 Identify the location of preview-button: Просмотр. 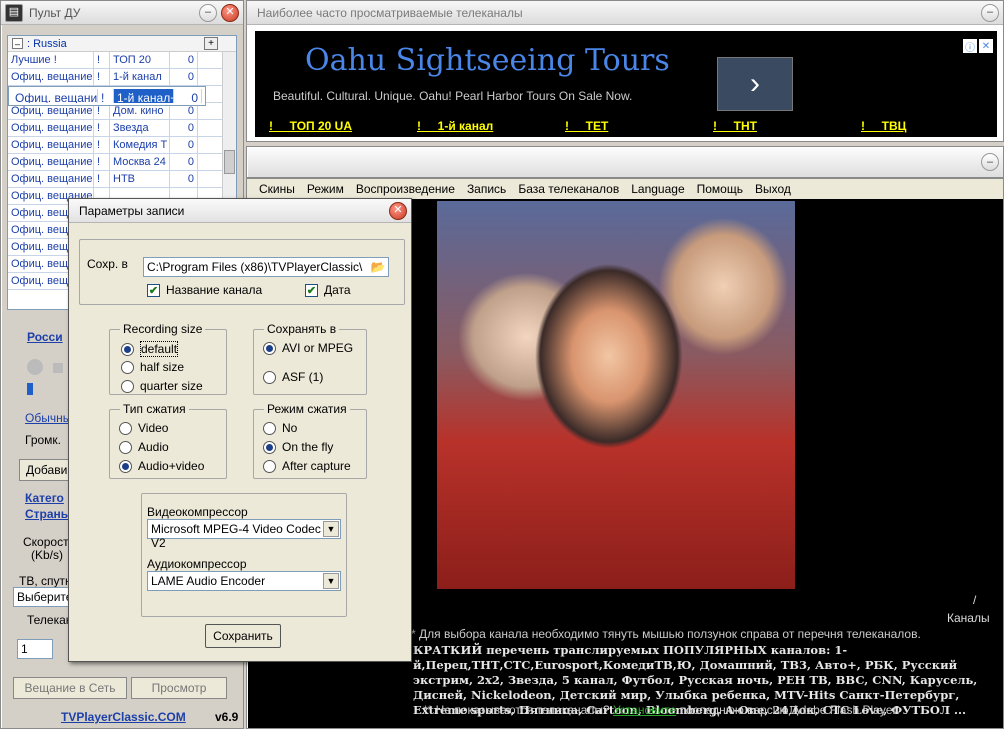
(179, 688).